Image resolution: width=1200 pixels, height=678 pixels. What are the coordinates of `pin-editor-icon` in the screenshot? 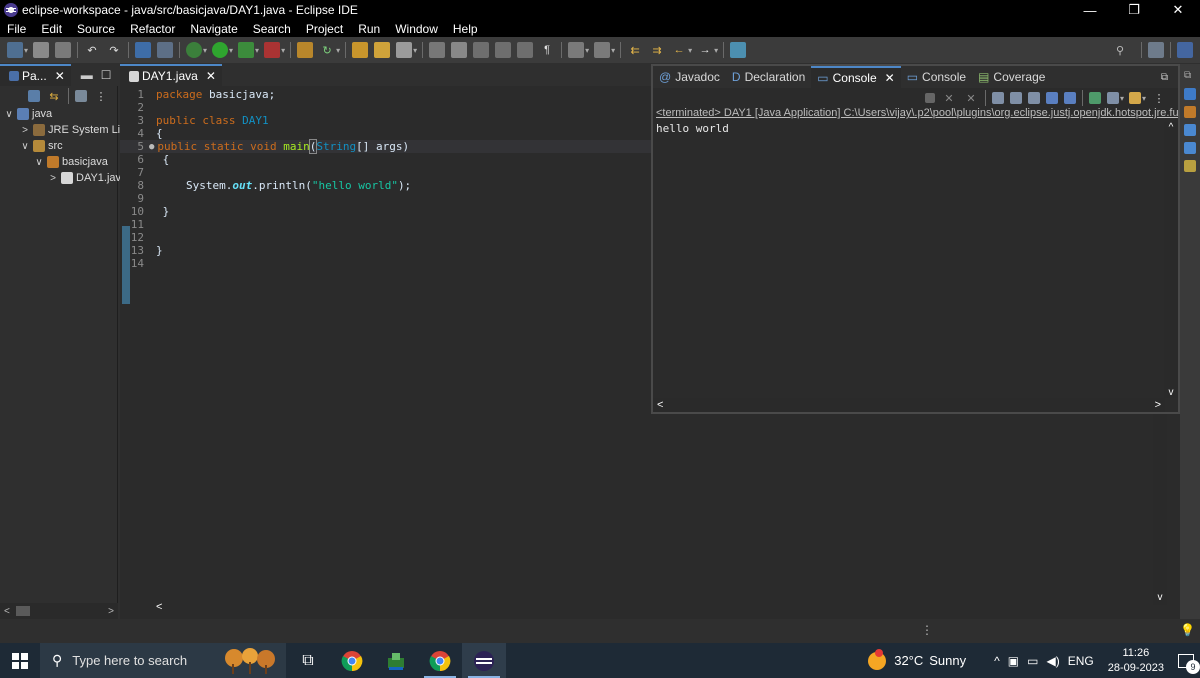 It's located at (738, 50).